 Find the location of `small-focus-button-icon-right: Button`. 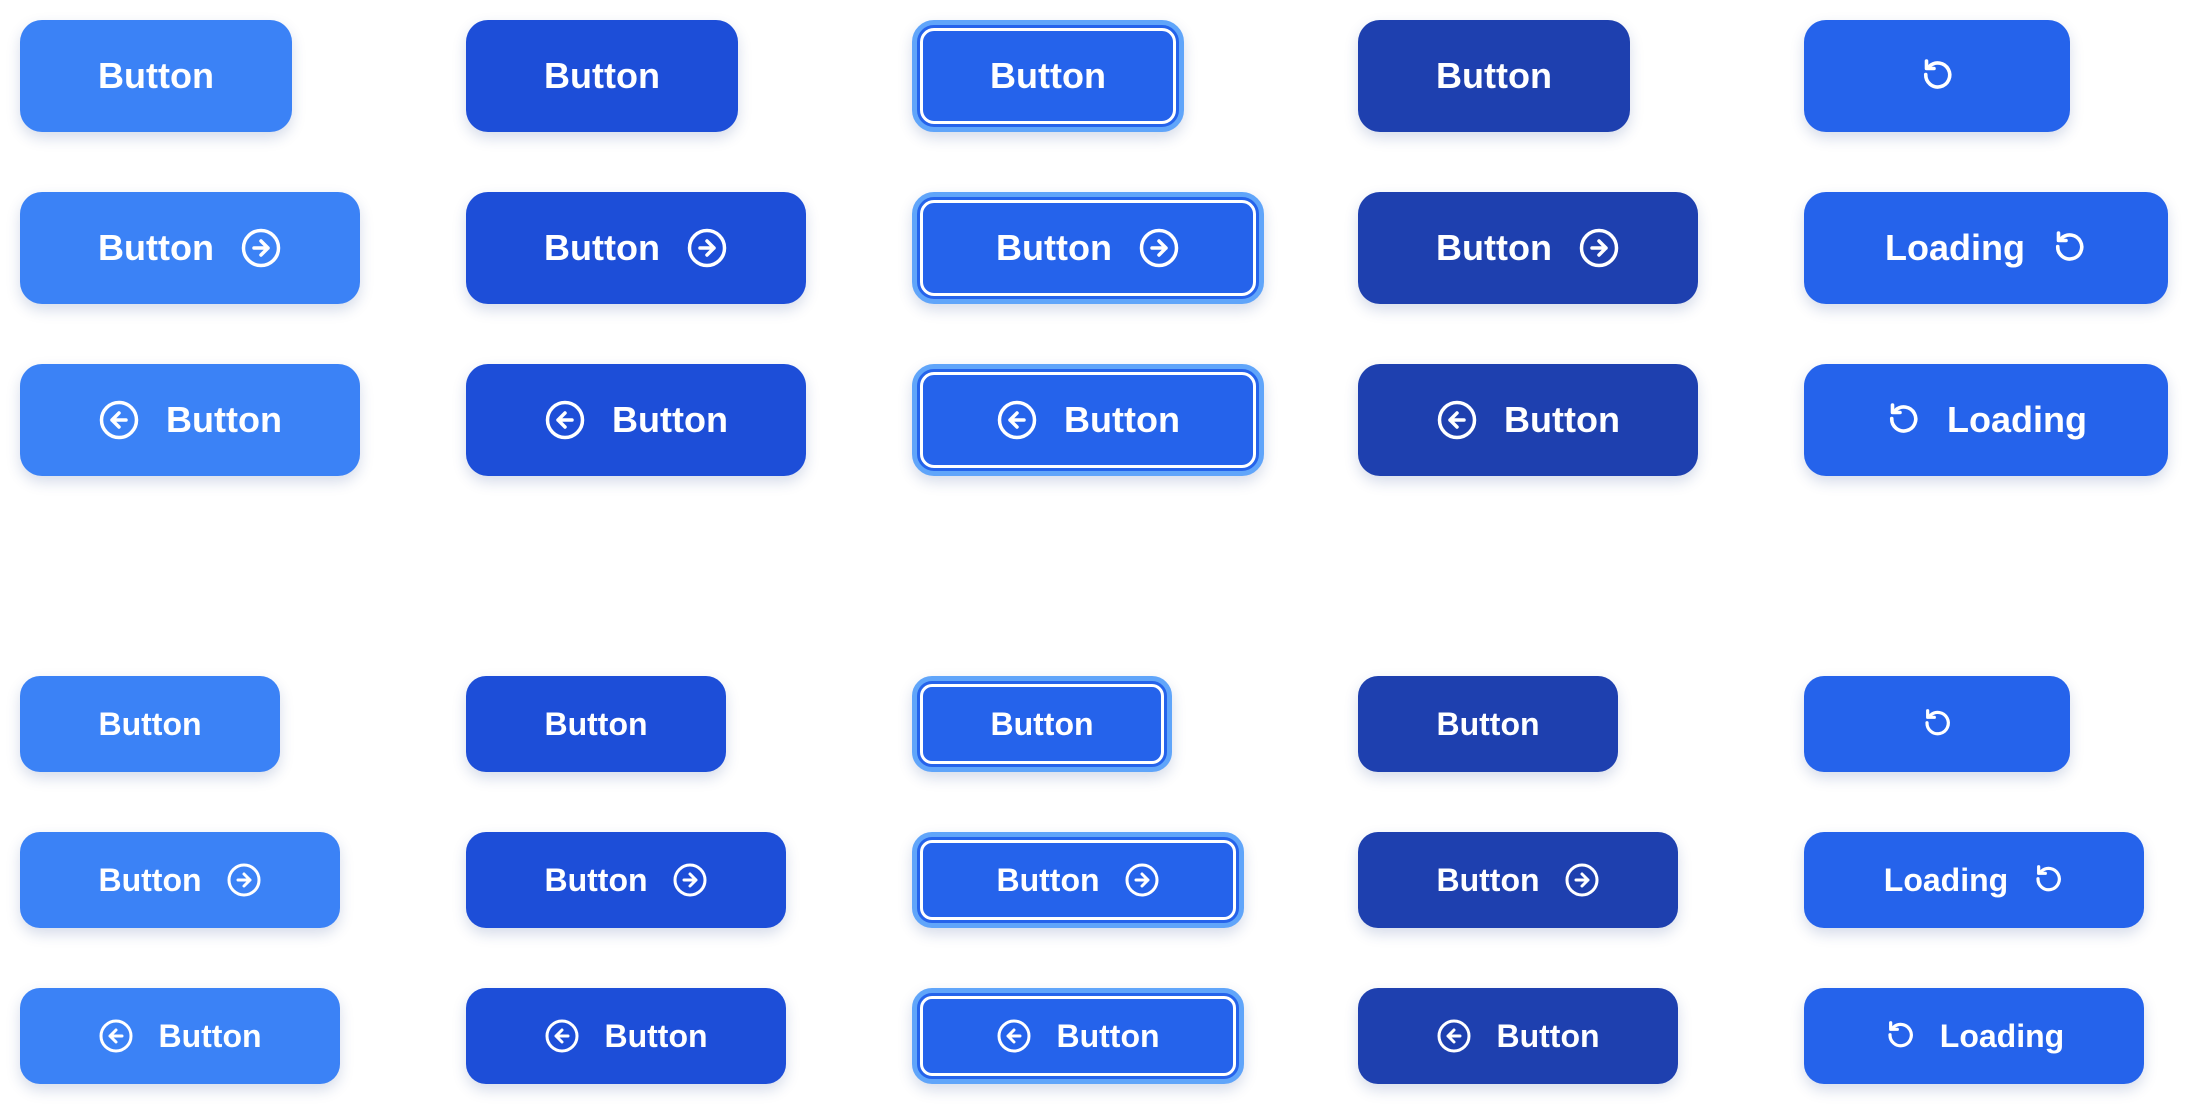

small-focus-button-icon-right: Button is located at coordinates (1078, 880).